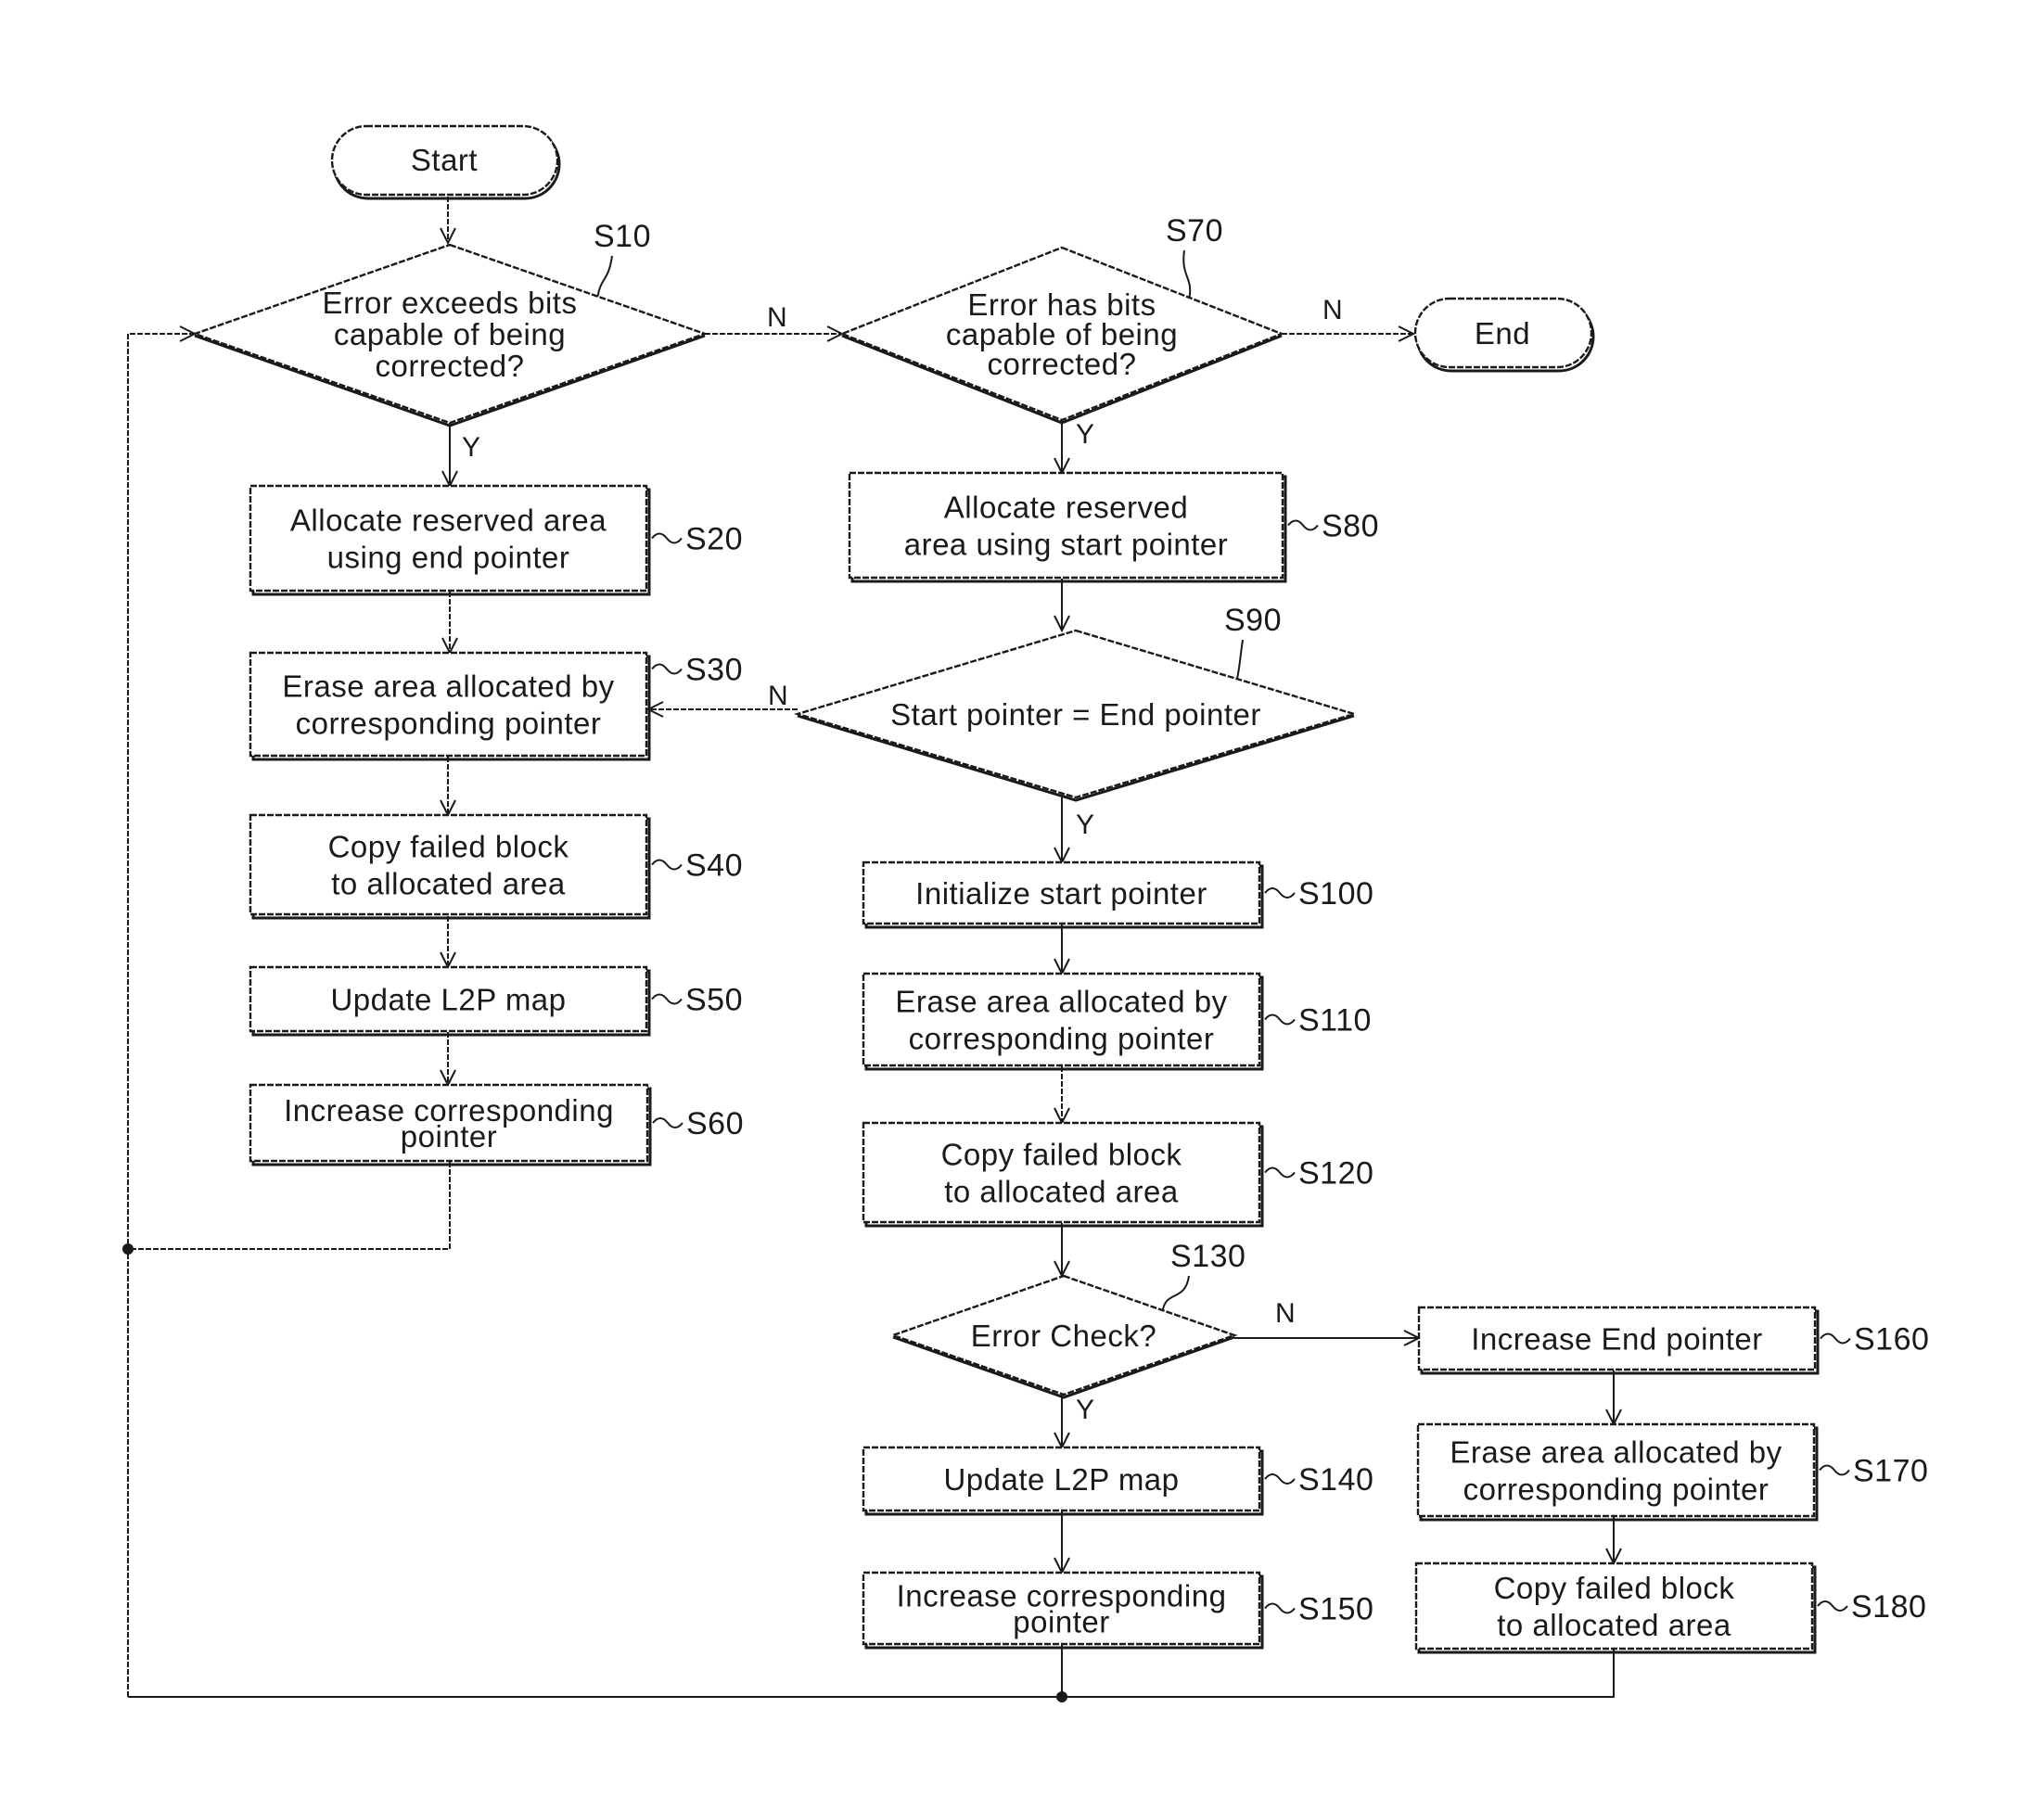 The image size is (2044, 1810). What do you see at coordinates (1117, 1610) in the screenshot?
I see `step-s150: S150Increase correspondingpointer` at bounding box center [1117, 1610].